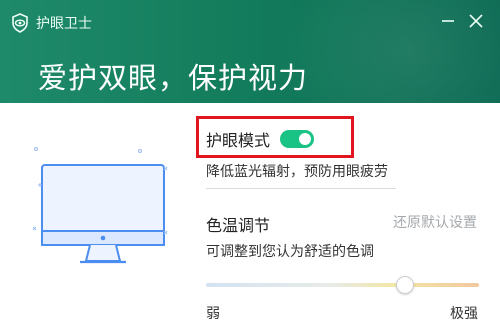 The width and height of the screenshot is (500, 336). I want to click on app-title: 护眼卫士, so click(64, 24).